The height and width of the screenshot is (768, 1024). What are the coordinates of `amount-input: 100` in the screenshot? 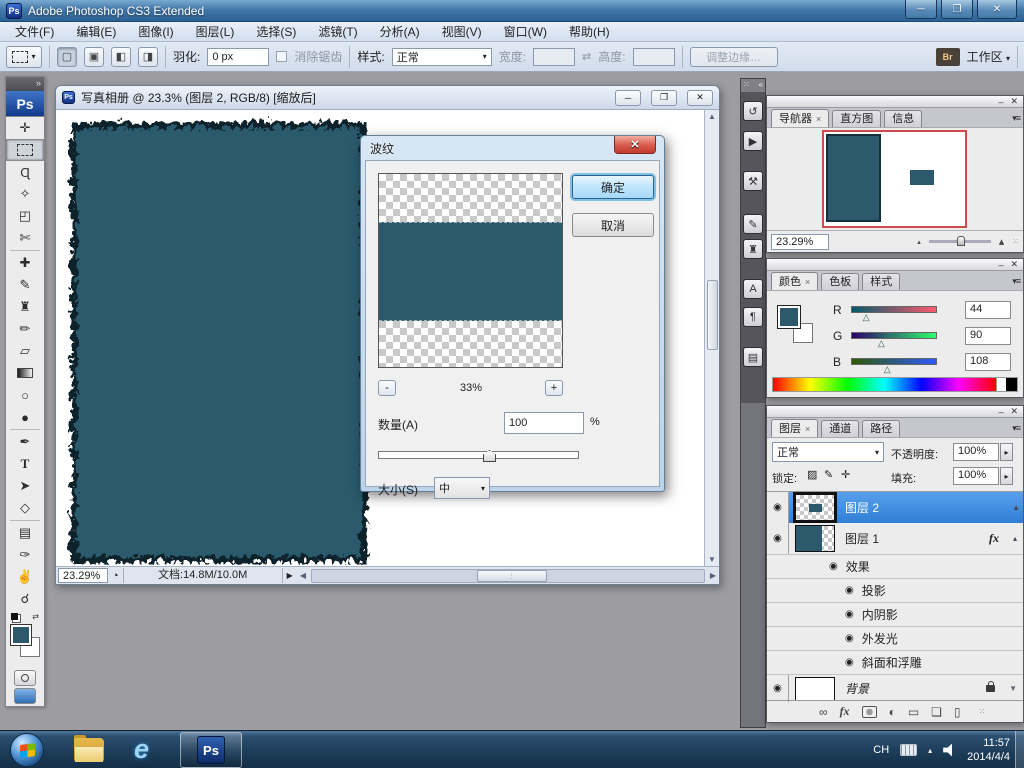 It's located at (544, 423).